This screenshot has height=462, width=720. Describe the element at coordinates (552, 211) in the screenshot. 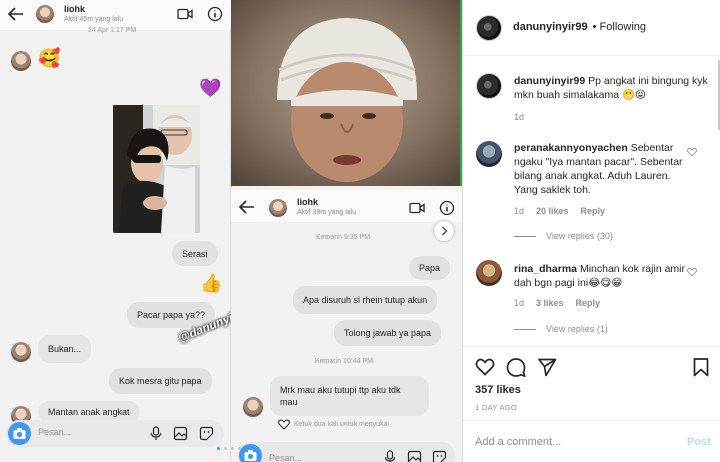

I see `comment-likes: 20 likes` at that location.